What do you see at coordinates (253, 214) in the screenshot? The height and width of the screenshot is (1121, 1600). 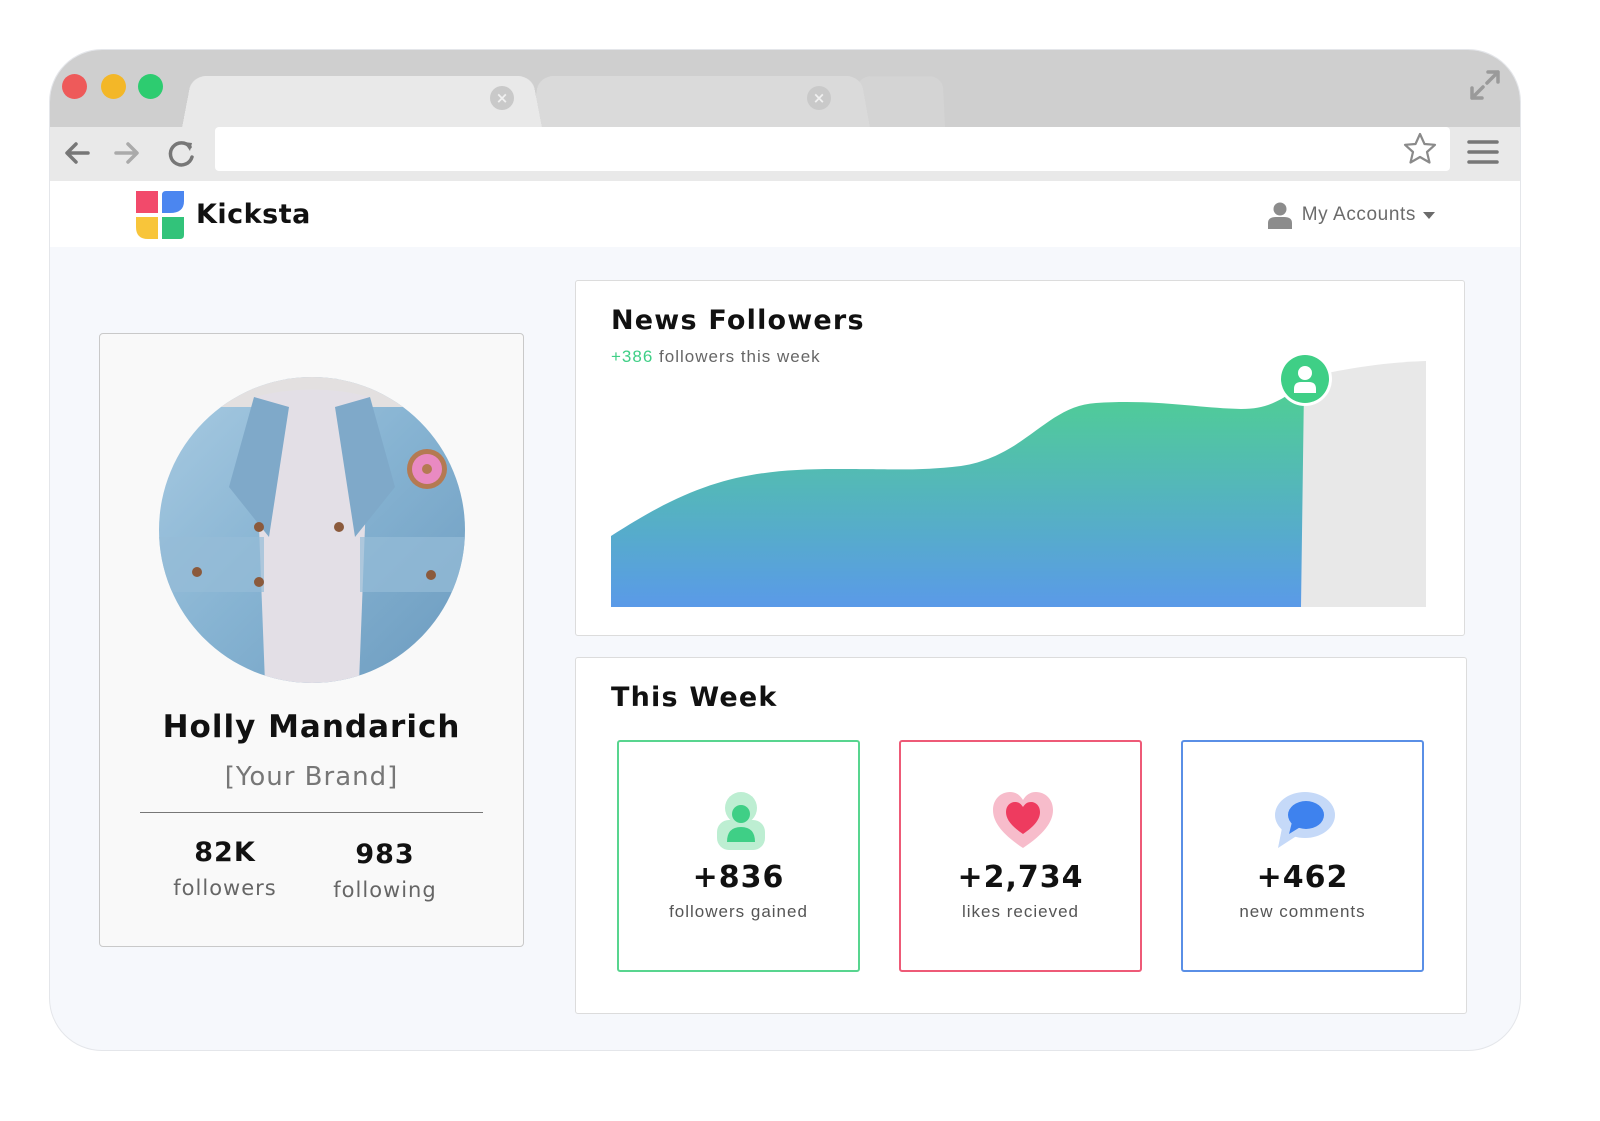 I see `brand-name: Kicksta` at bounding box center [253, 214].